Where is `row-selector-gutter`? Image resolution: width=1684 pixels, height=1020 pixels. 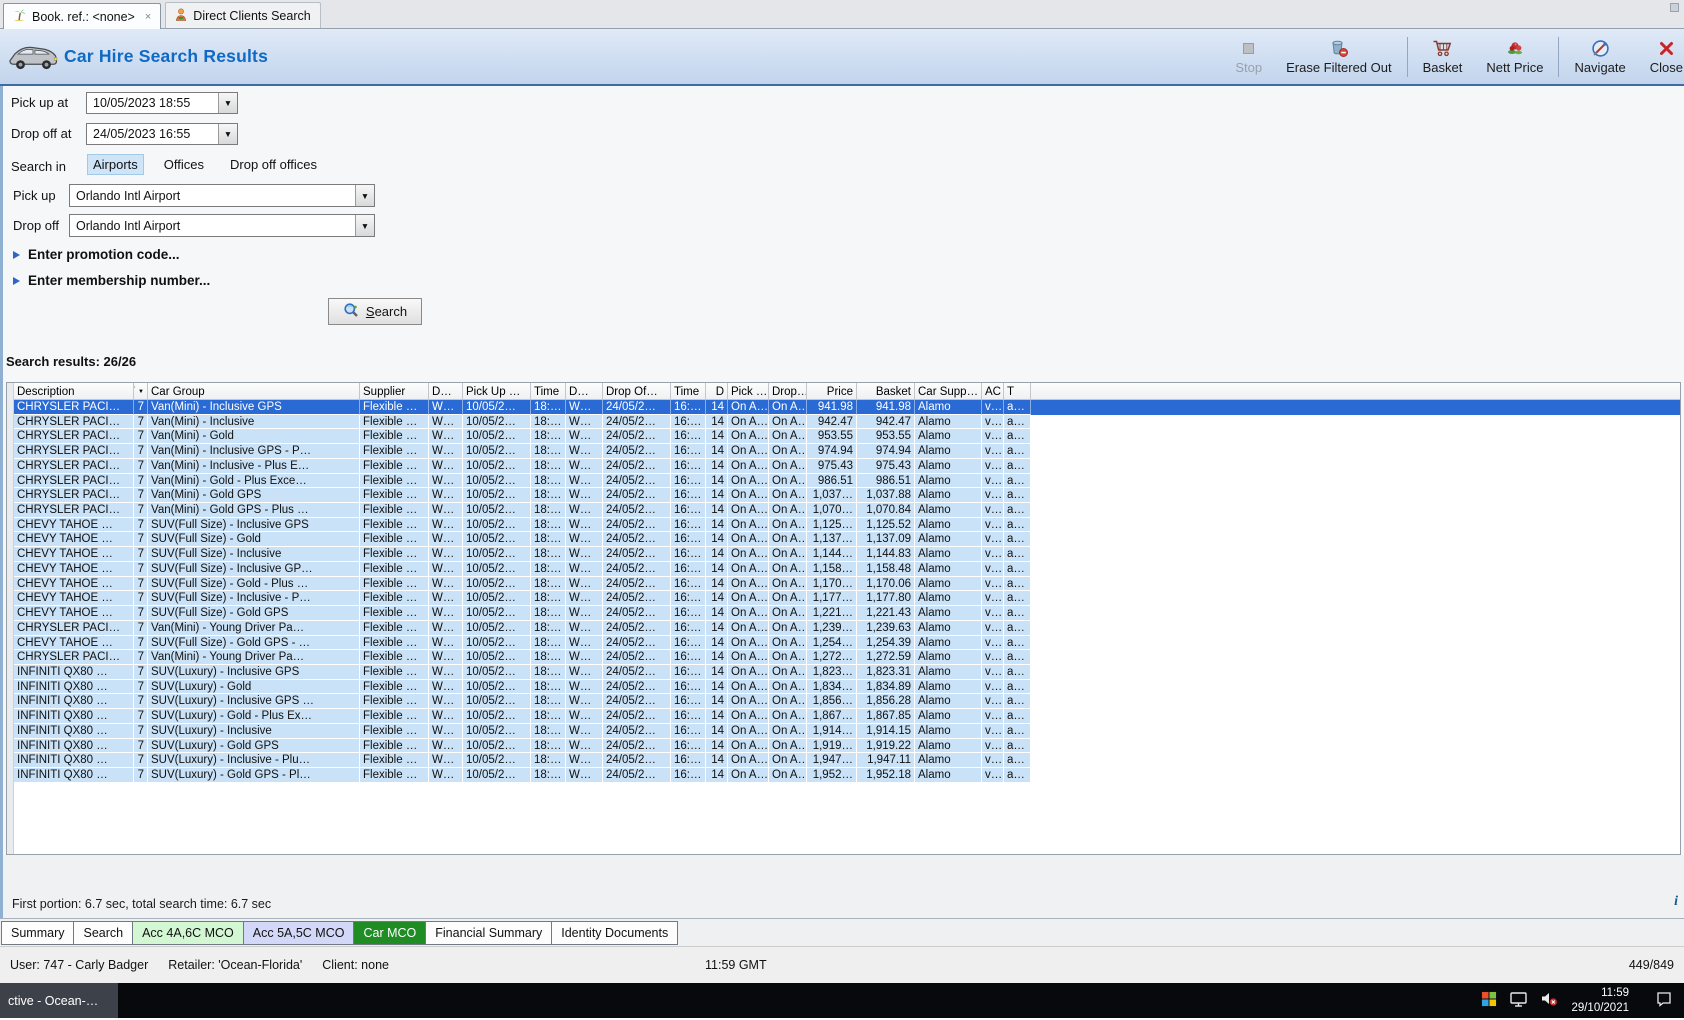
row-selector-gutter is located at coordinates (10, 618).